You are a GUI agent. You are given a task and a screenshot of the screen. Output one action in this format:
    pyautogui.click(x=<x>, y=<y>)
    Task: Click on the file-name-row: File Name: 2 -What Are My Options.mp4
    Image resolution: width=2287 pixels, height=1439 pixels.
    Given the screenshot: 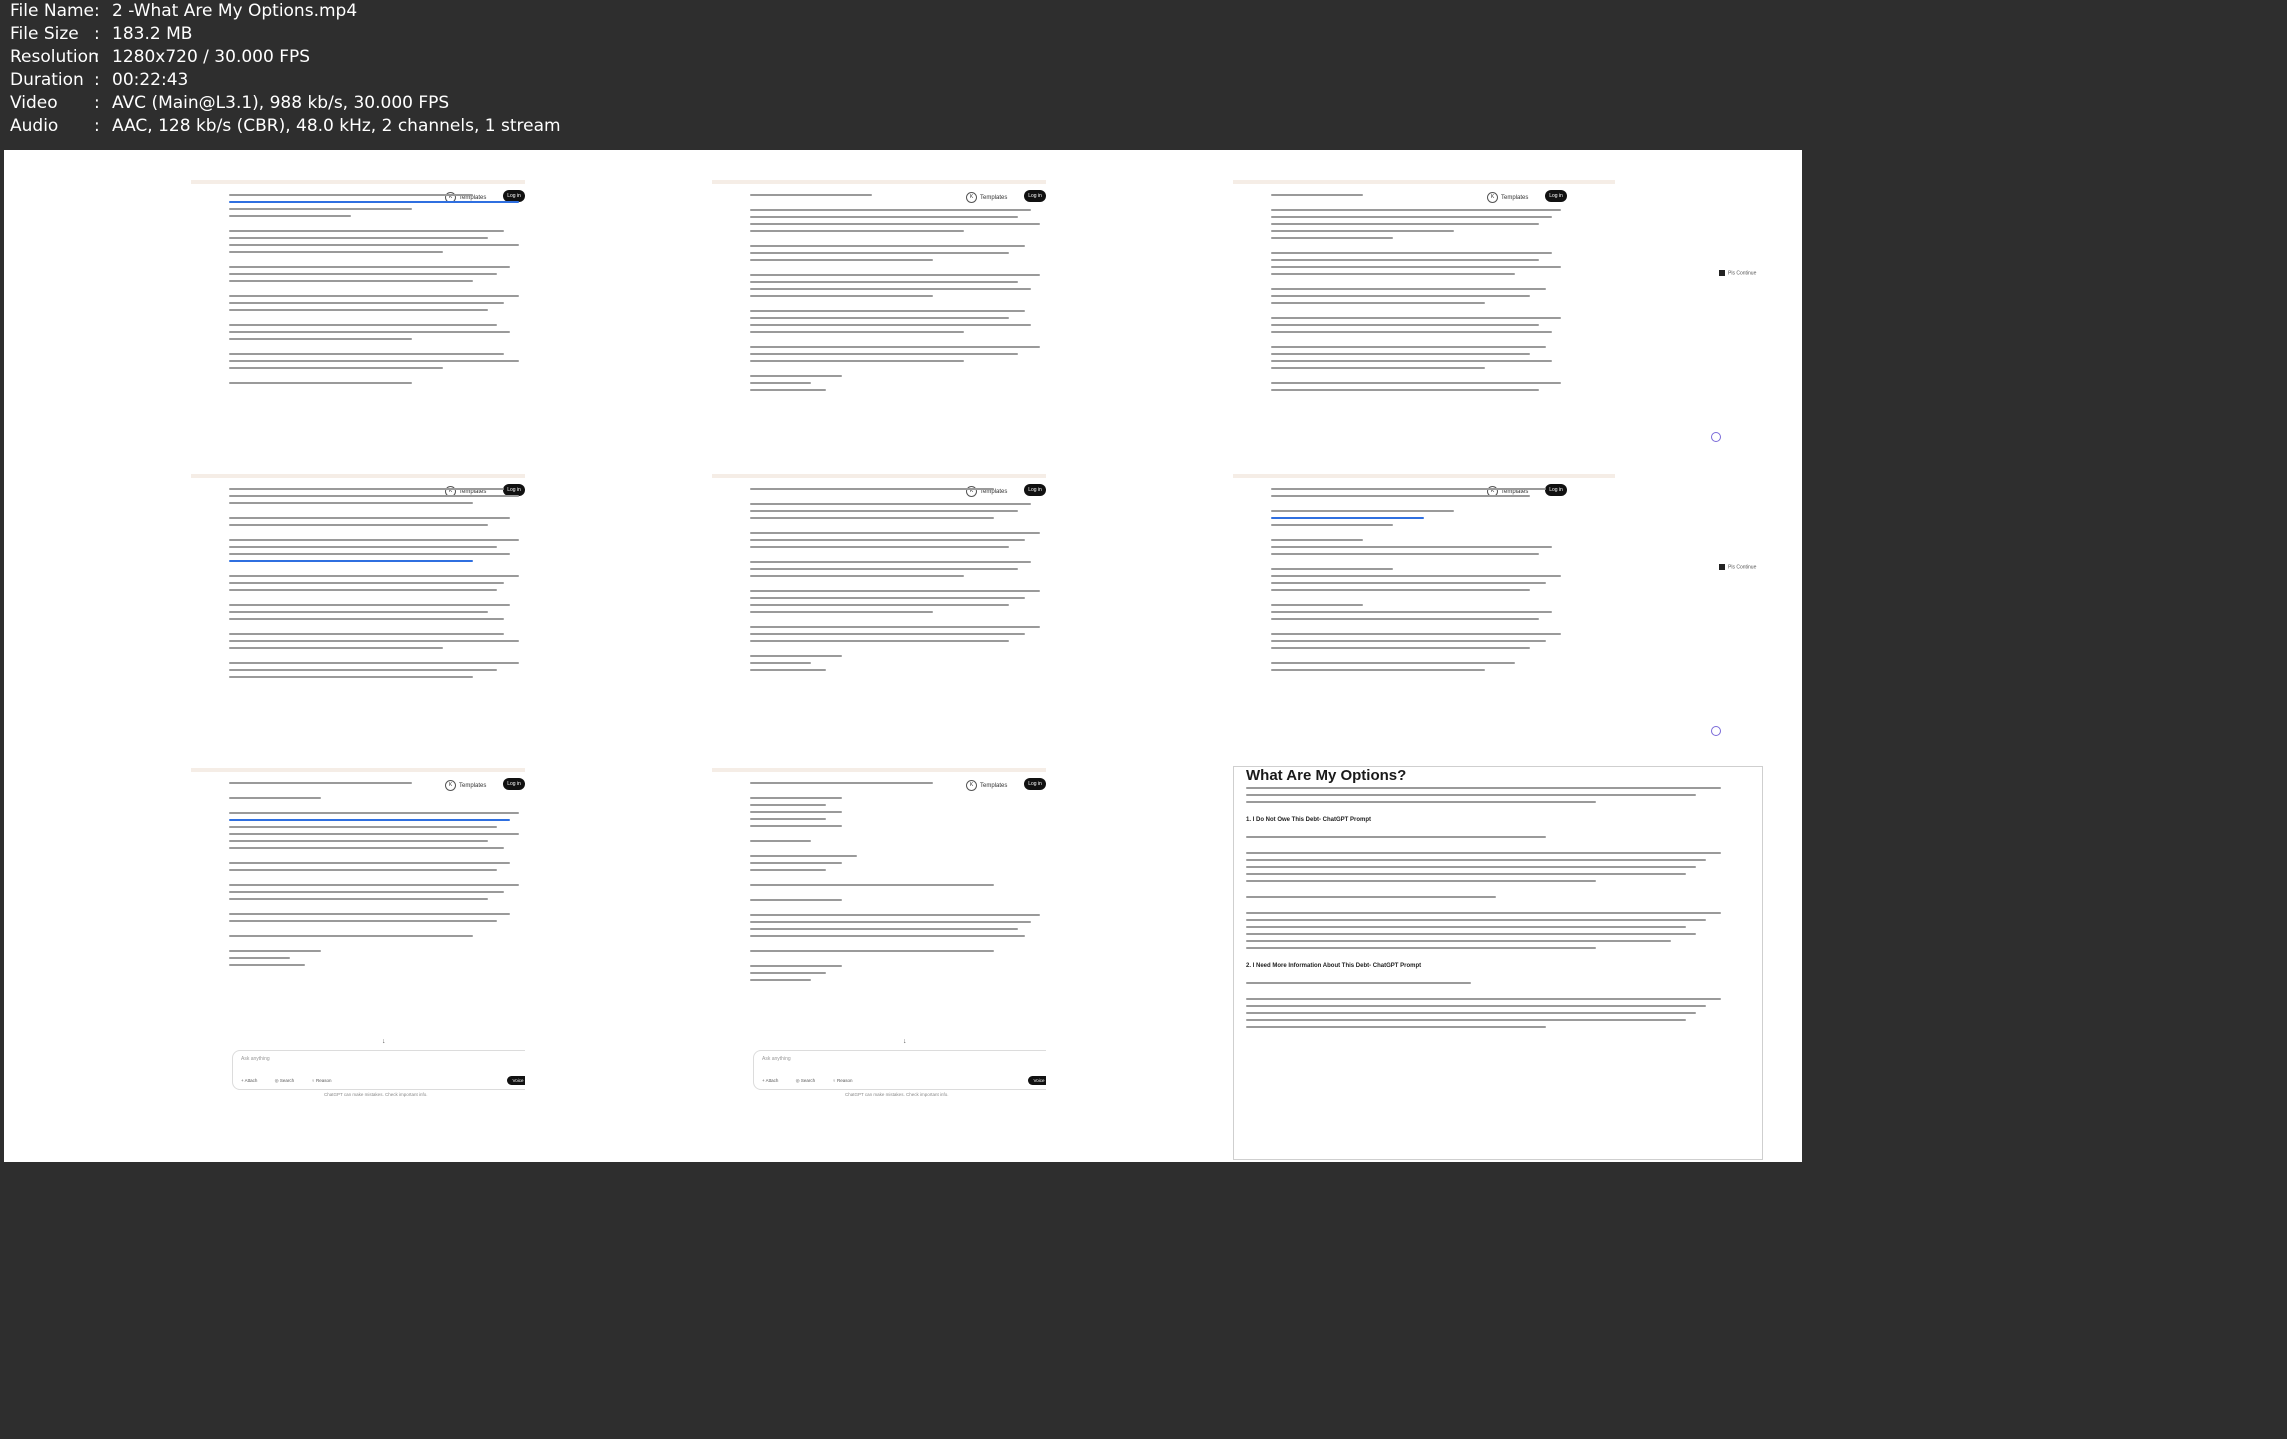 What is the action you would take?
    pyautogui.click(x=184, y=11)
    